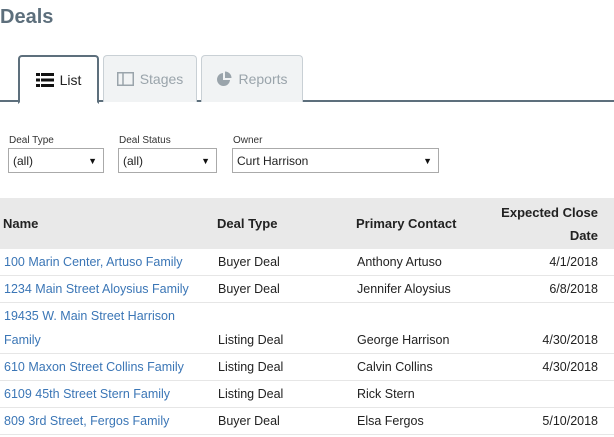 Image resolution: width=614 pixels, height=437 pixels. I want to click on column-header-primary-contact: Primary Contact, so click(406, 223).